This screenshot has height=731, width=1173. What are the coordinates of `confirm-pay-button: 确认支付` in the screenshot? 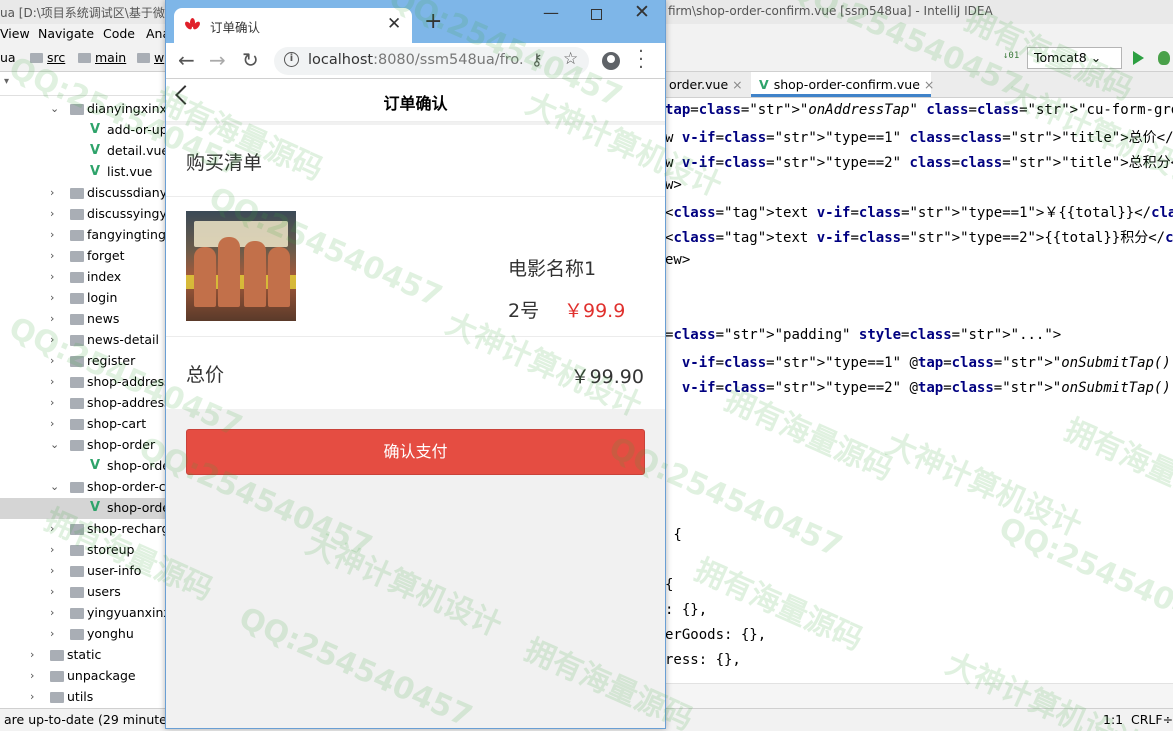 It's located at (415, 452).